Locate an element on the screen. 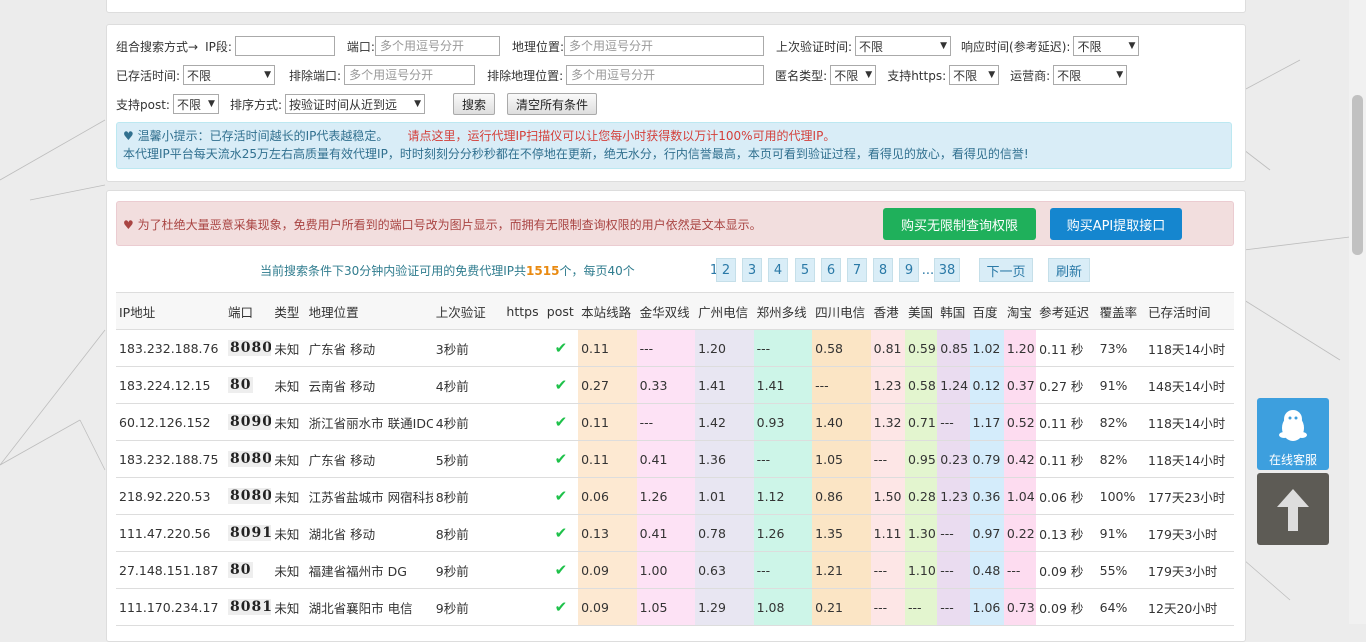  table-cell: 0.33 is located at coordinates (666, 385).